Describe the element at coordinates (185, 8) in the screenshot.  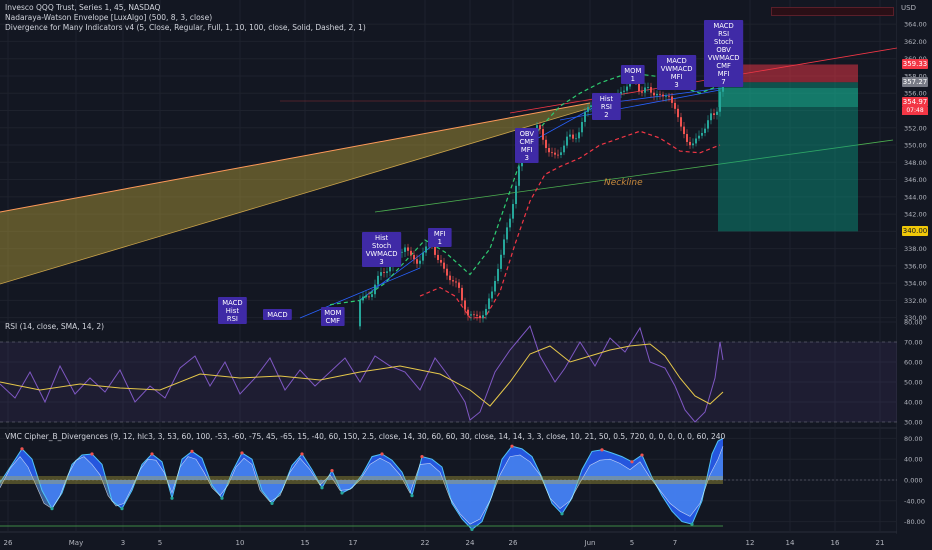
I see `legend-symbol: Invesco QQQ Trust, Series 1, 45, NASDAQ` at that location.